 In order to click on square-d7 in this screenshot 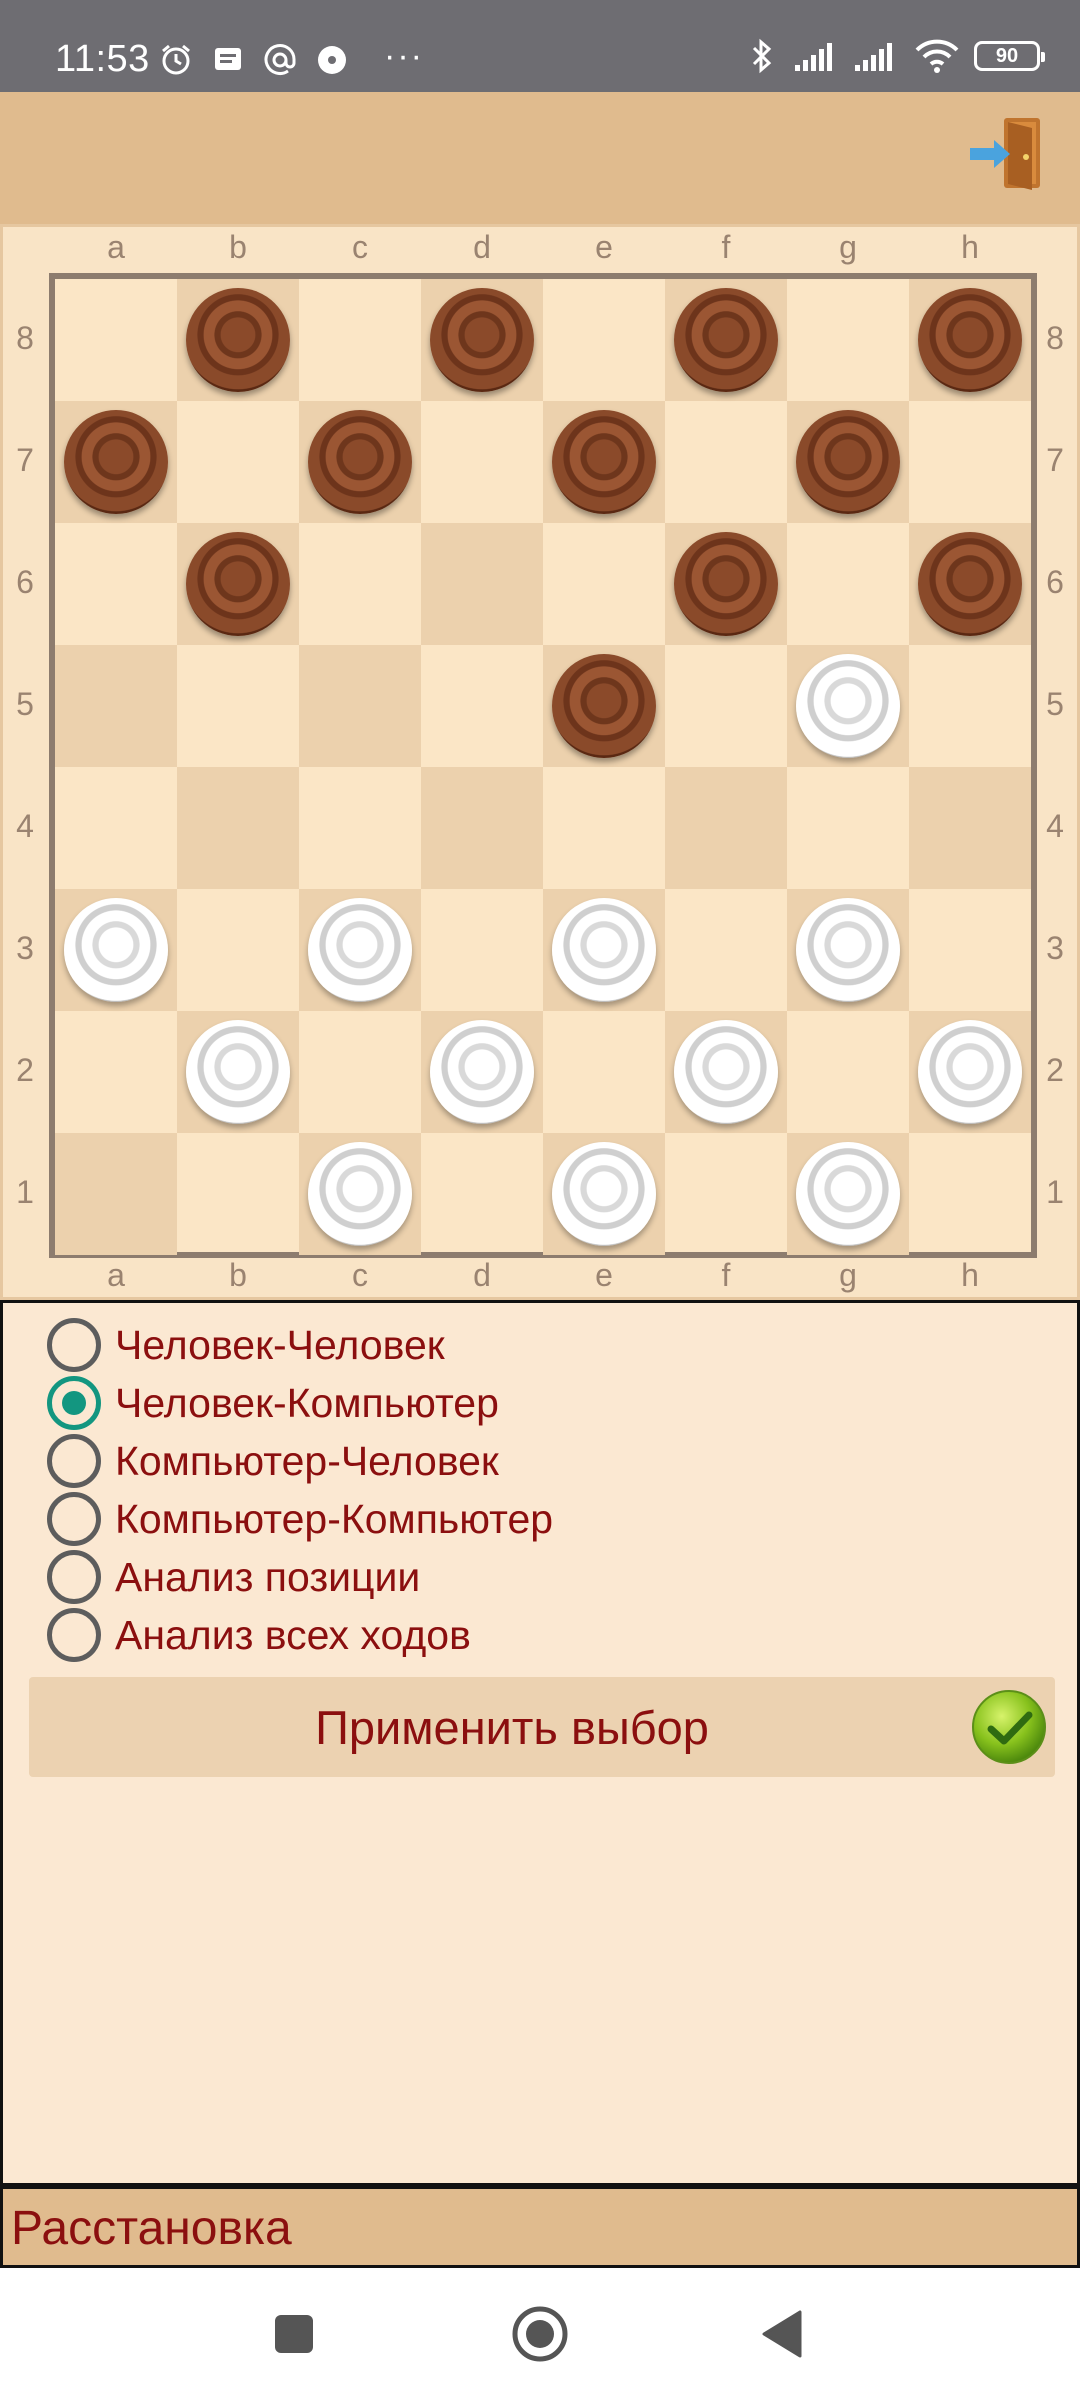, I will do `click(482, 462)`.